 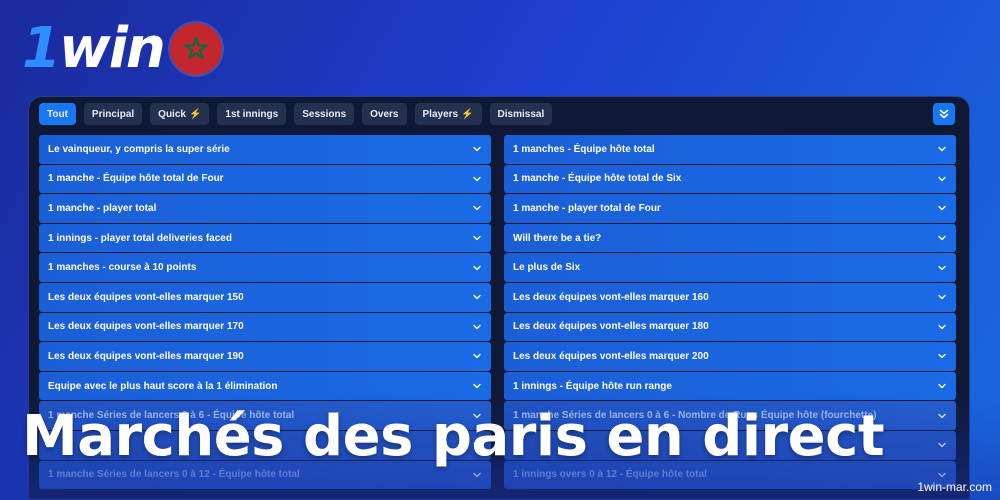 What do you see at coordinates (384, 114) in the screenshot?
I see `tab-overs: Overs` at bounding box center [384, 114].